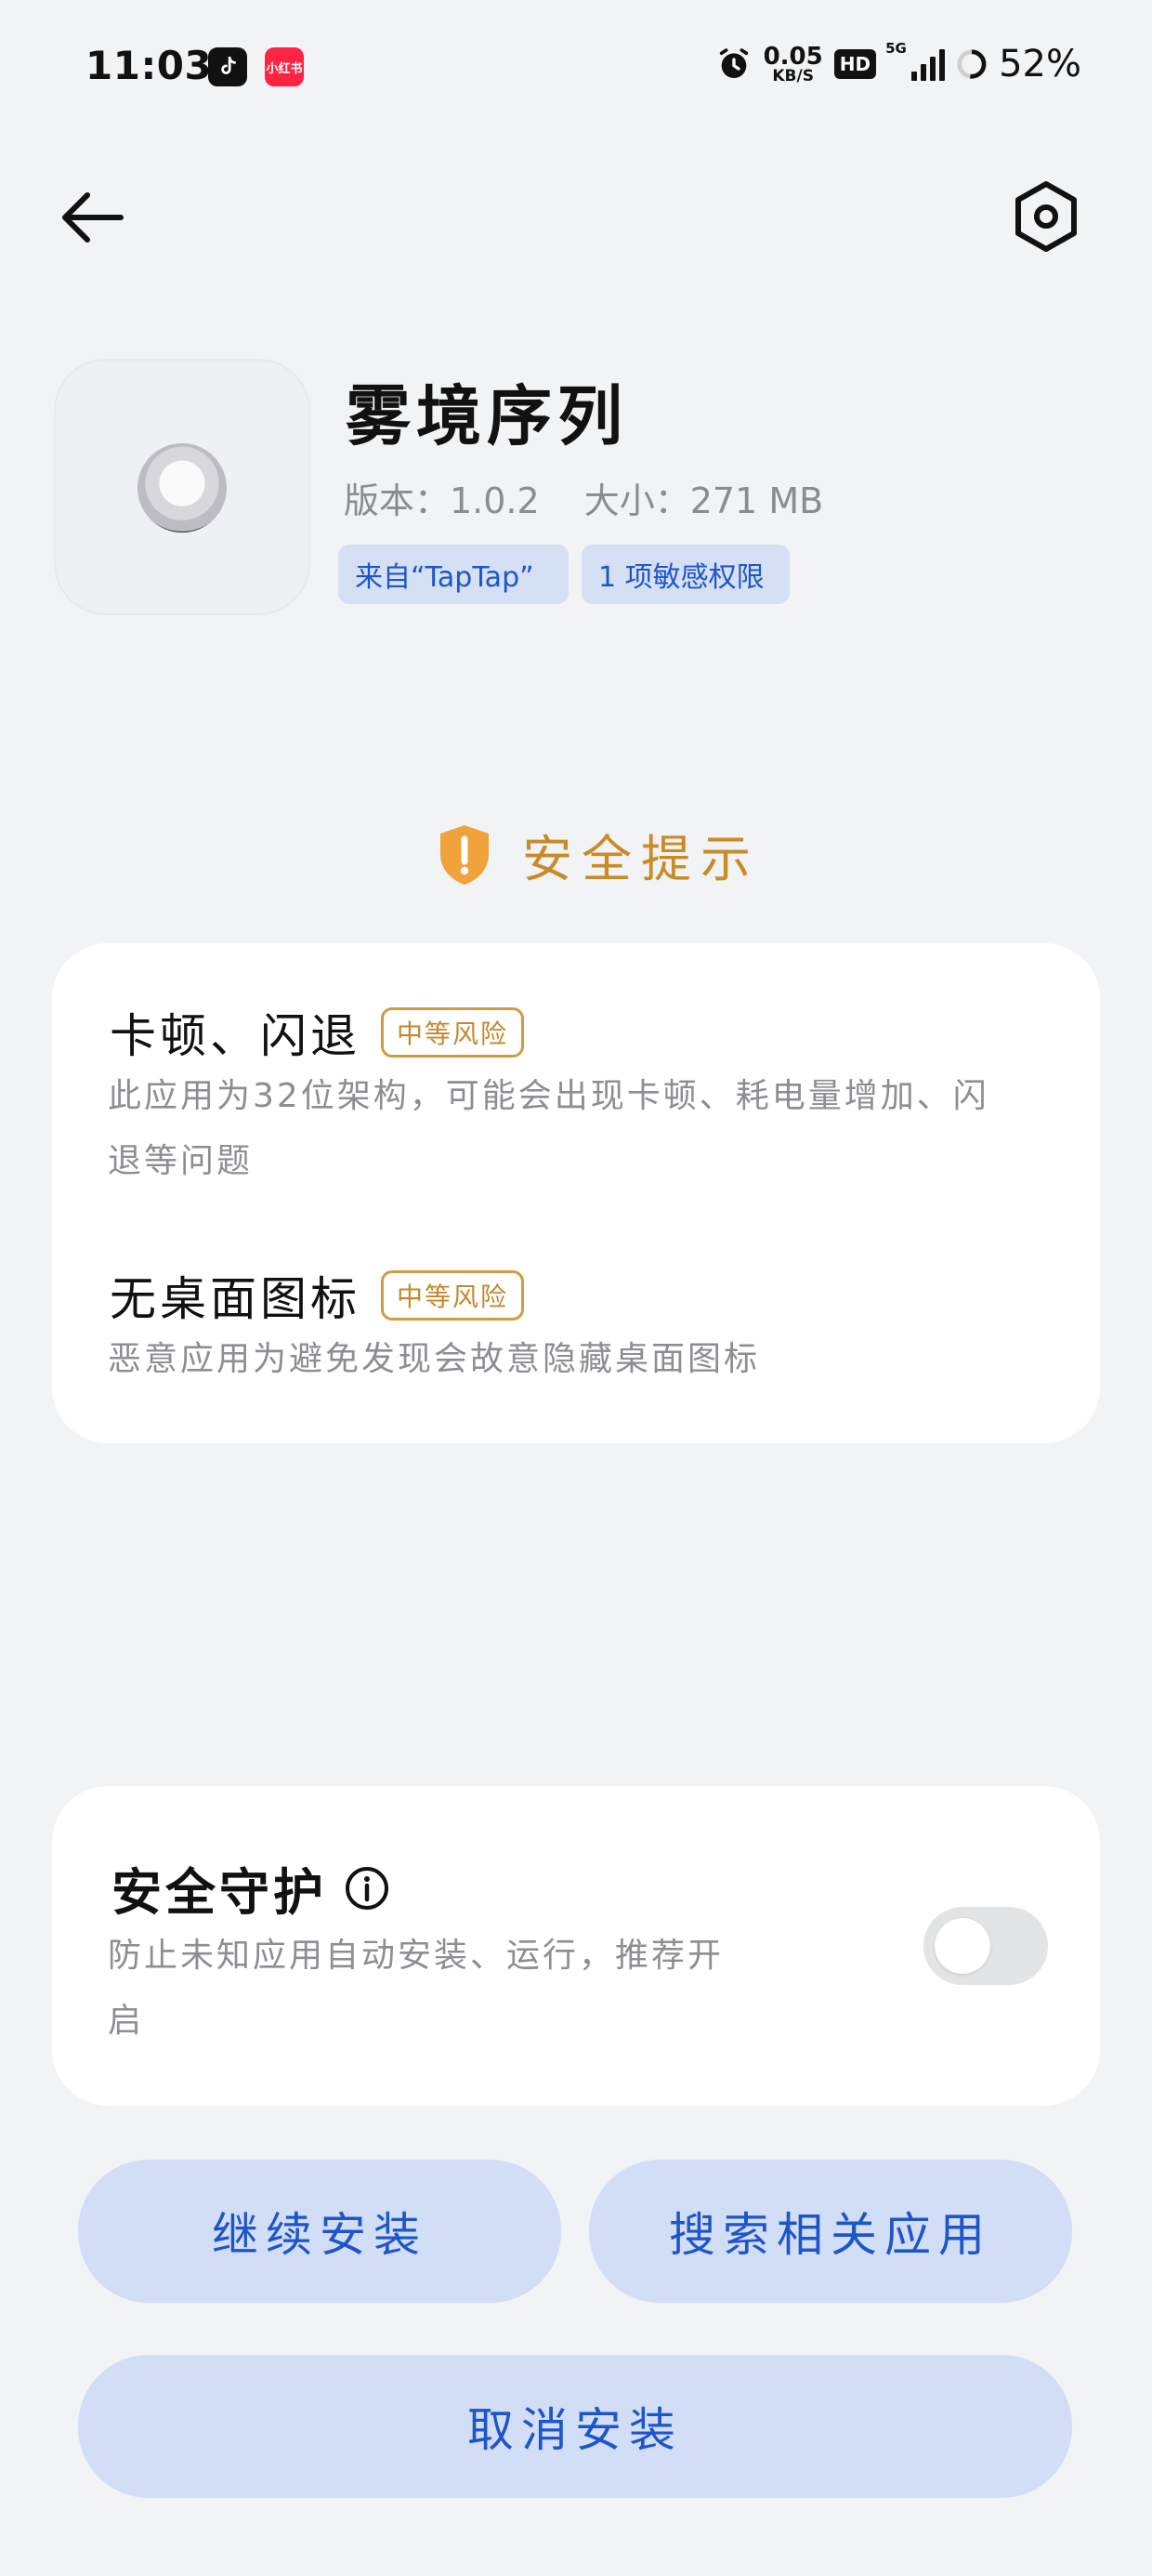 This screenshot has height=2576, width=1152. Describe the element at coordinates (972, 64) in the screenshot. I see `battery-icon` at that location.